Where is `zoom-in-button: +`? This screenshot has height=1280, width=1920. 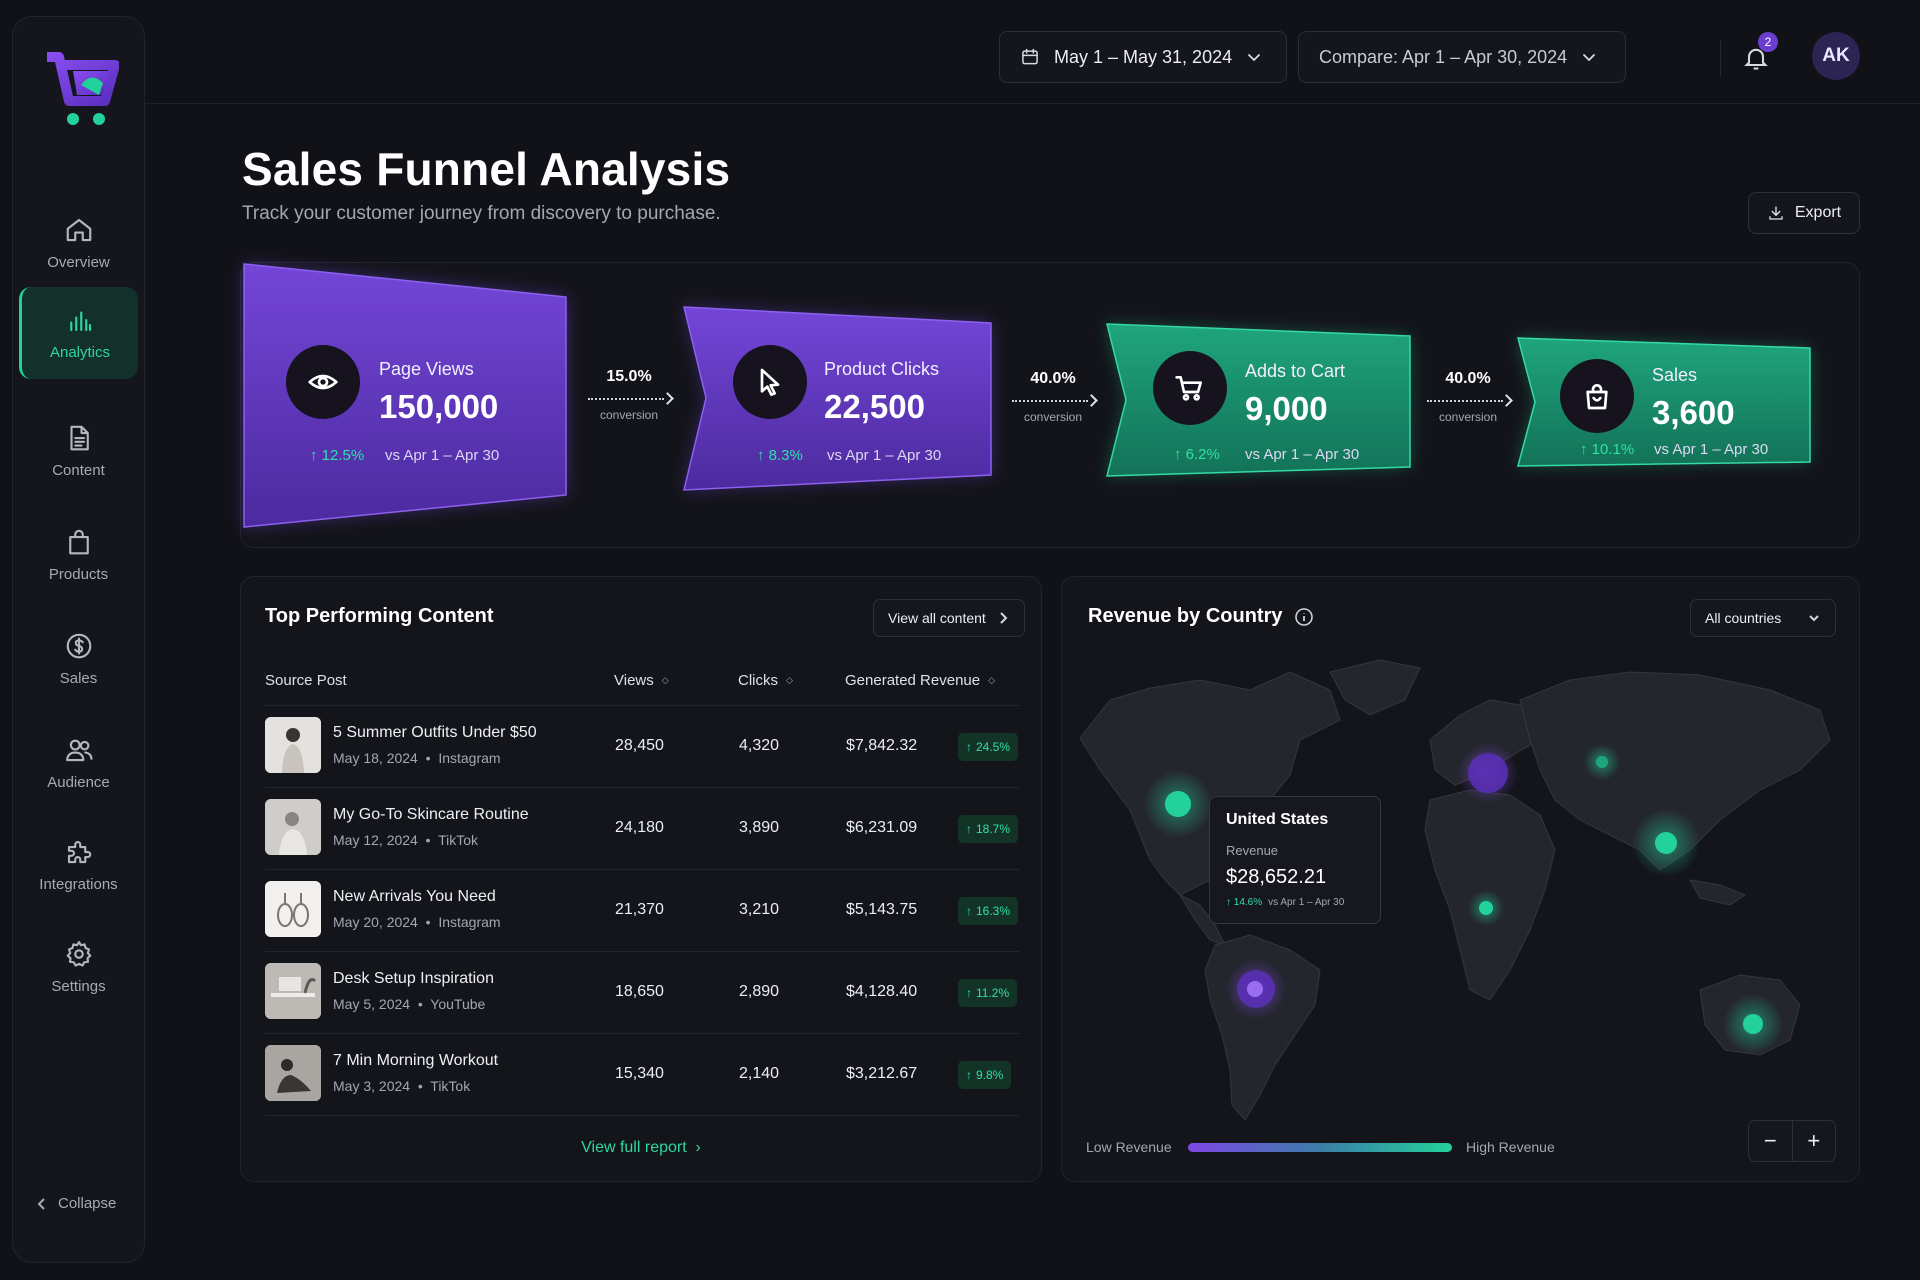
zoom-in-button: + is located at coordinates (1814, 1141).